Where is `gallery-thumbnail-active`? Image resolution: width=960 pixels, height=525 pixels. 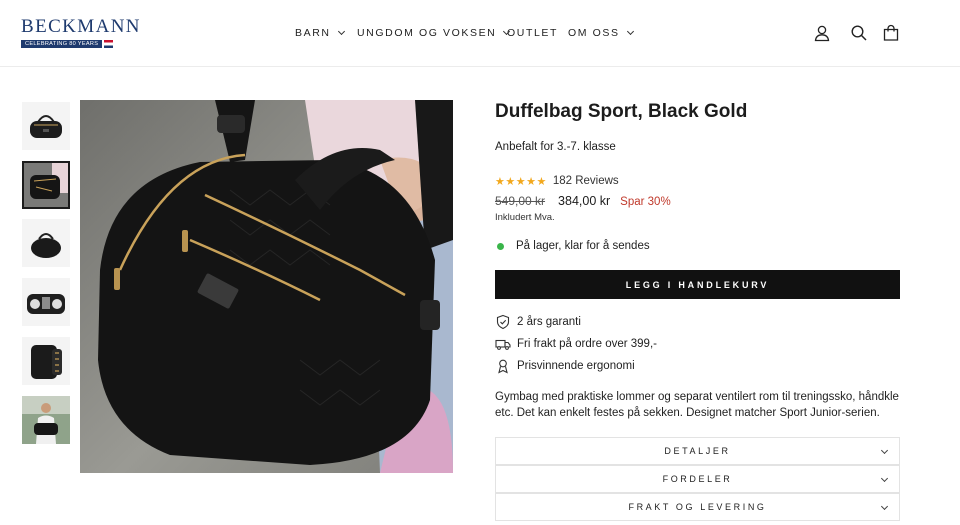
gallery-thumbnail-active is located at coordinates (46, 185).